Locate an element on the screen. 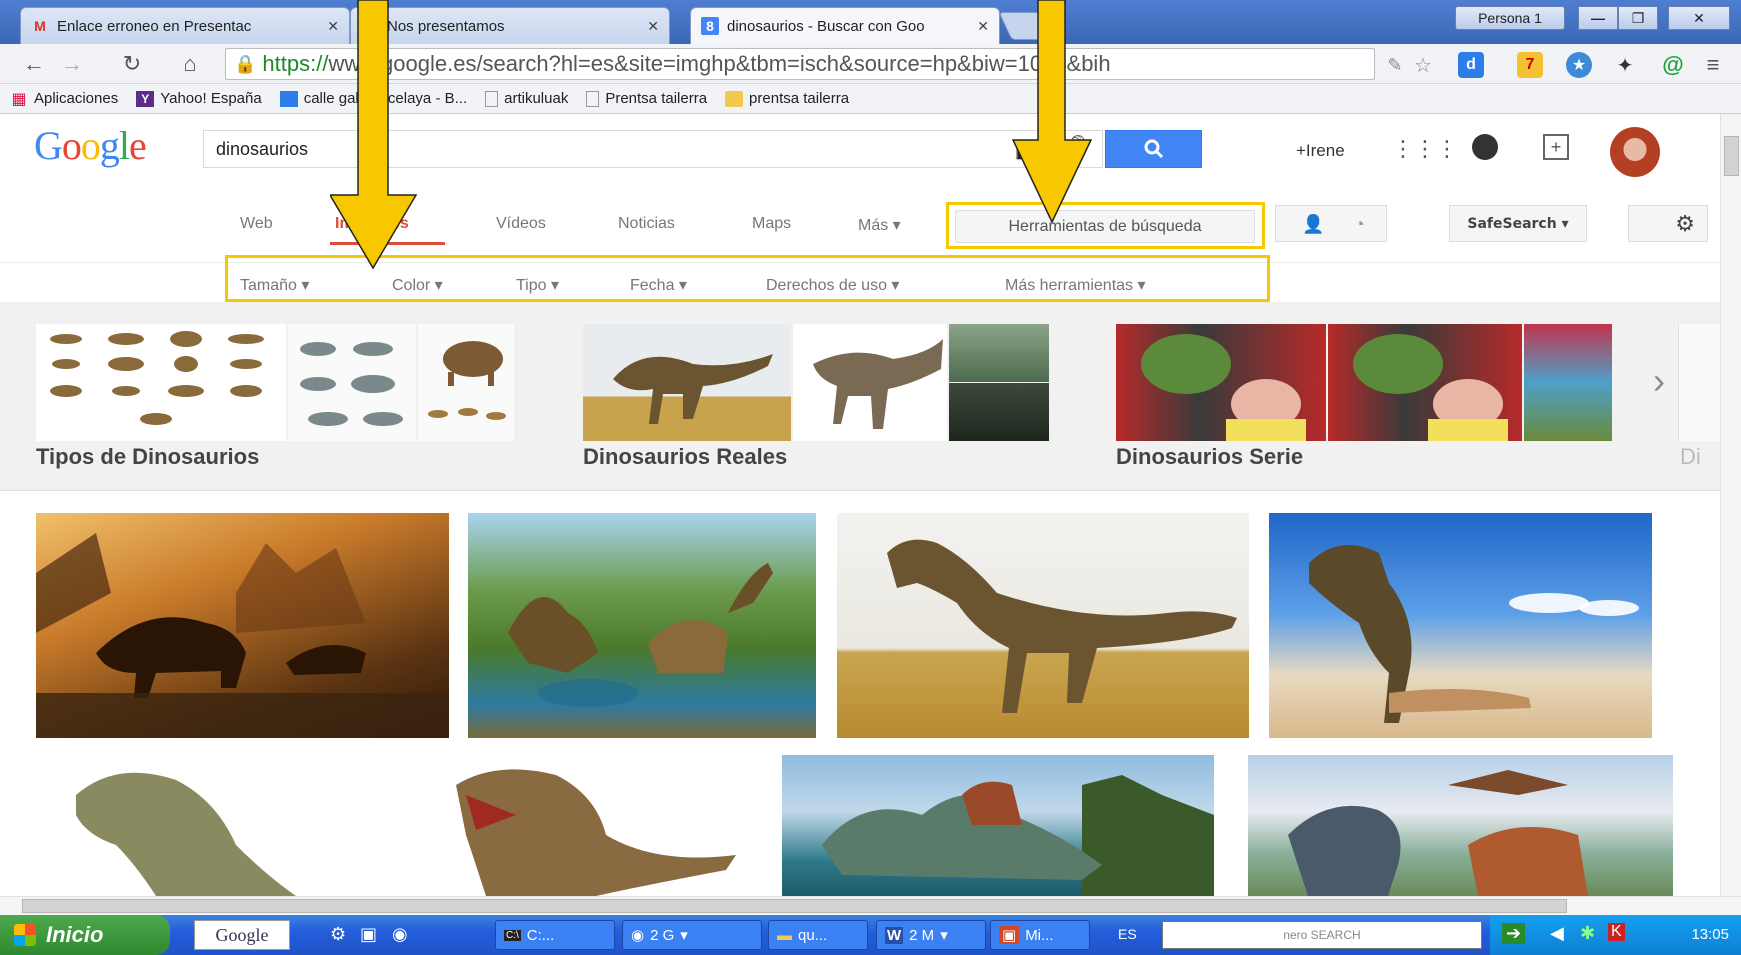  tab-more: Más ▾ is located at coordinates (879, 225).